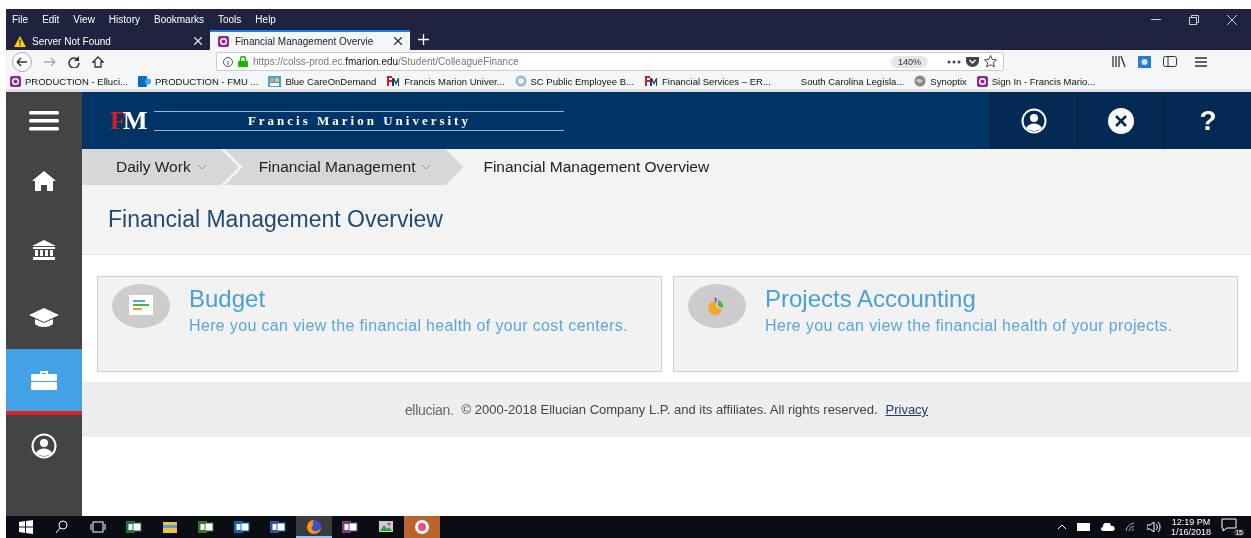 The width and height of the screenshot is (1251, 538). Describe the element at coordinates (108, 40) in the screenshot. I see `browser-tab: Server Not Found` at that location.